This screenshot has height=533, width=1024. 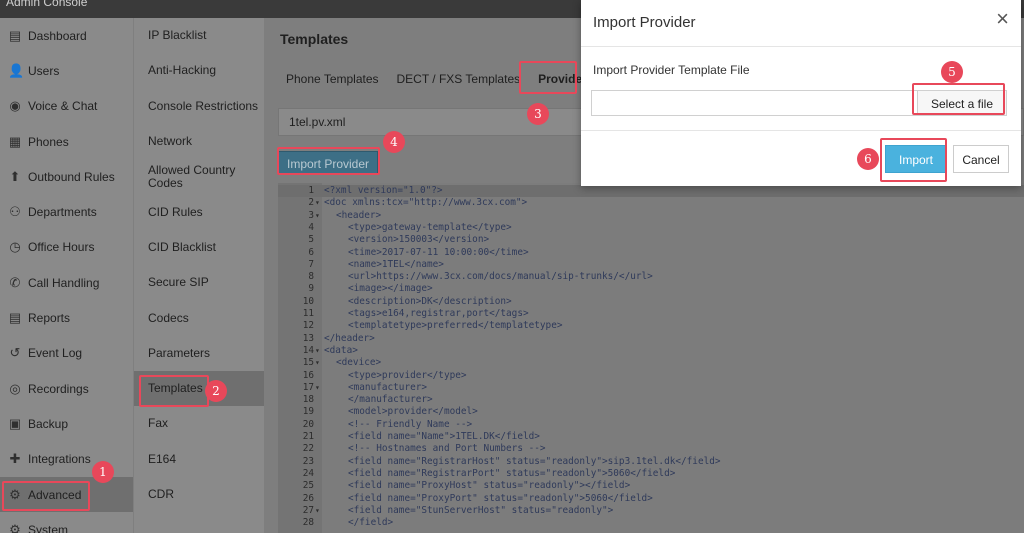 I want to click on sidebar-item-label: Outbound Rules, so click(x=71, y=176).